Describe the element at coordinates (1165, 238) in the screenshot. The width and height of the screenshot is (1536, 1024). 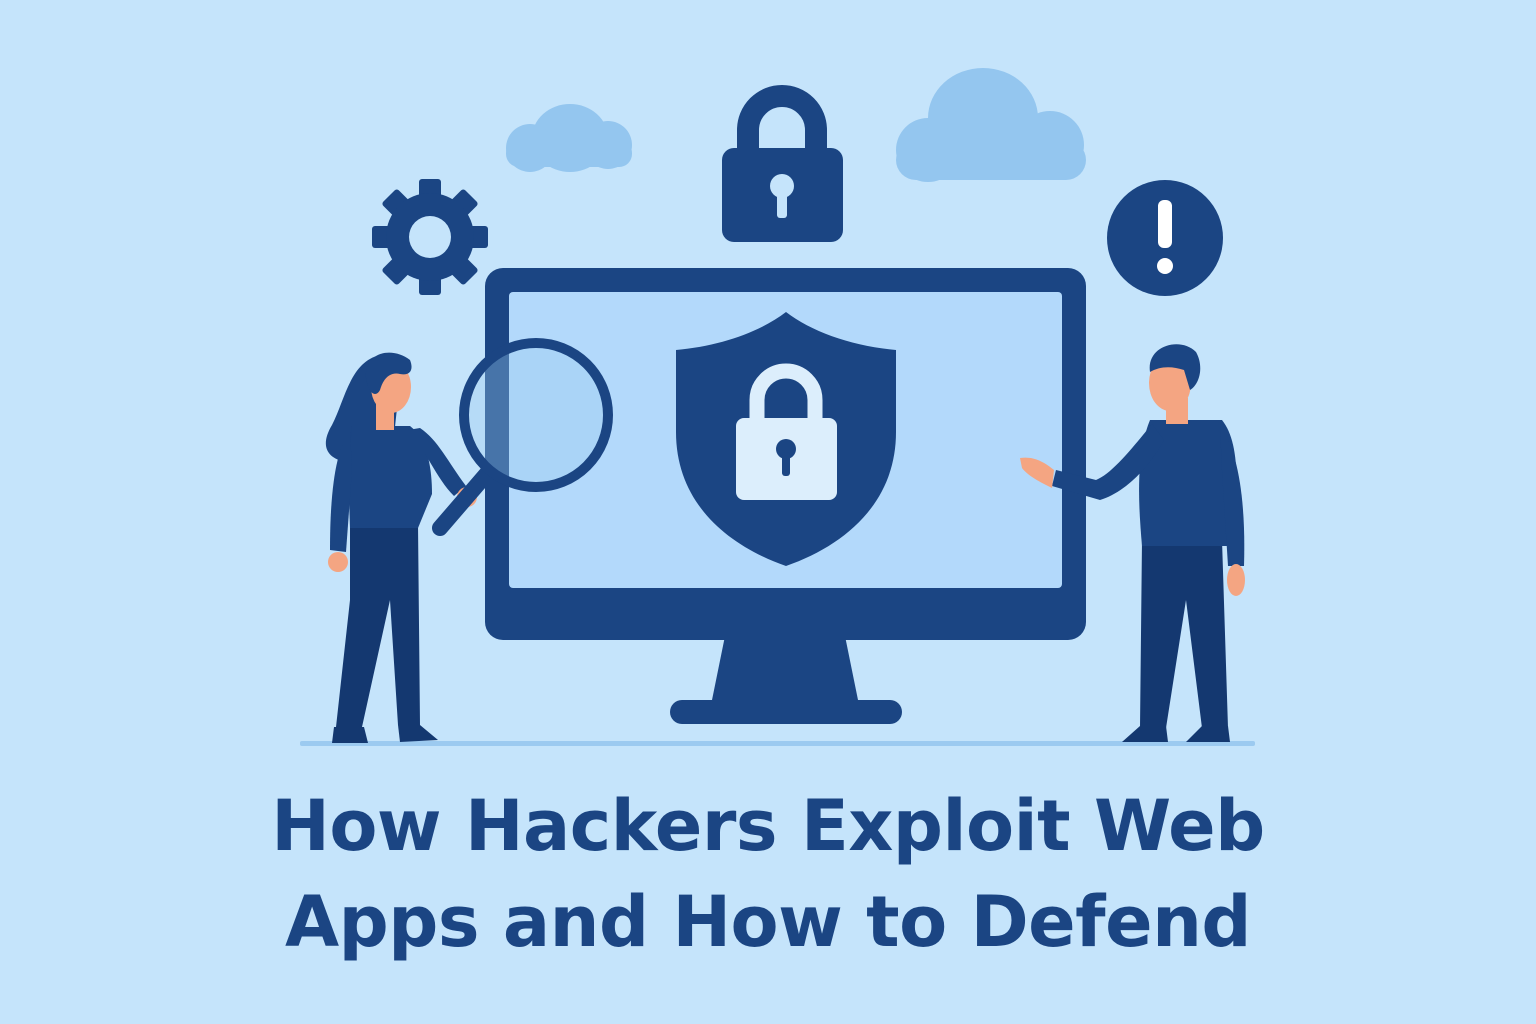
I see `warning-icon` at that location.